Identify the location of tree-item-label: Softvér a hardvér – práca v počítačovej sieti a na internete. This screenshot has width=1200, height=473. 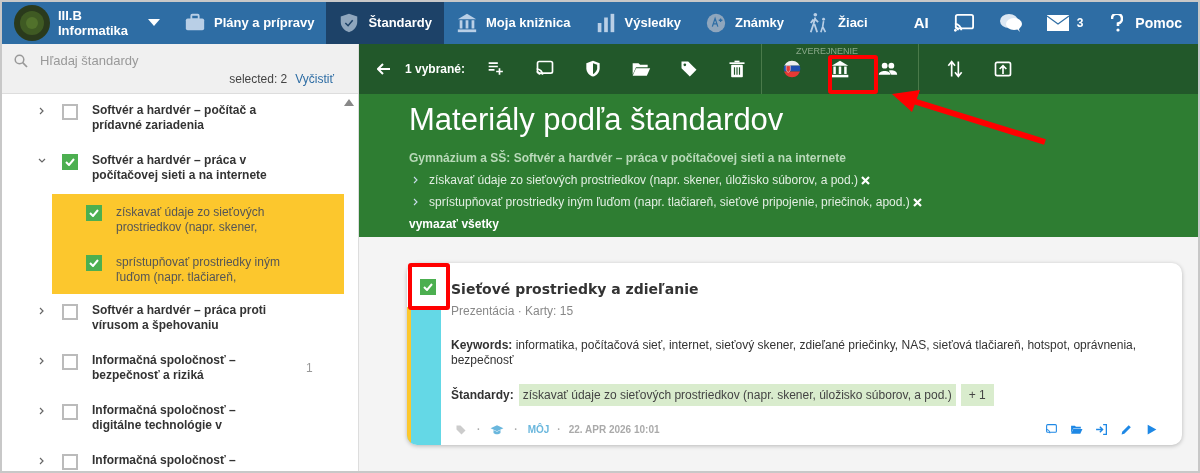
(187, 168).